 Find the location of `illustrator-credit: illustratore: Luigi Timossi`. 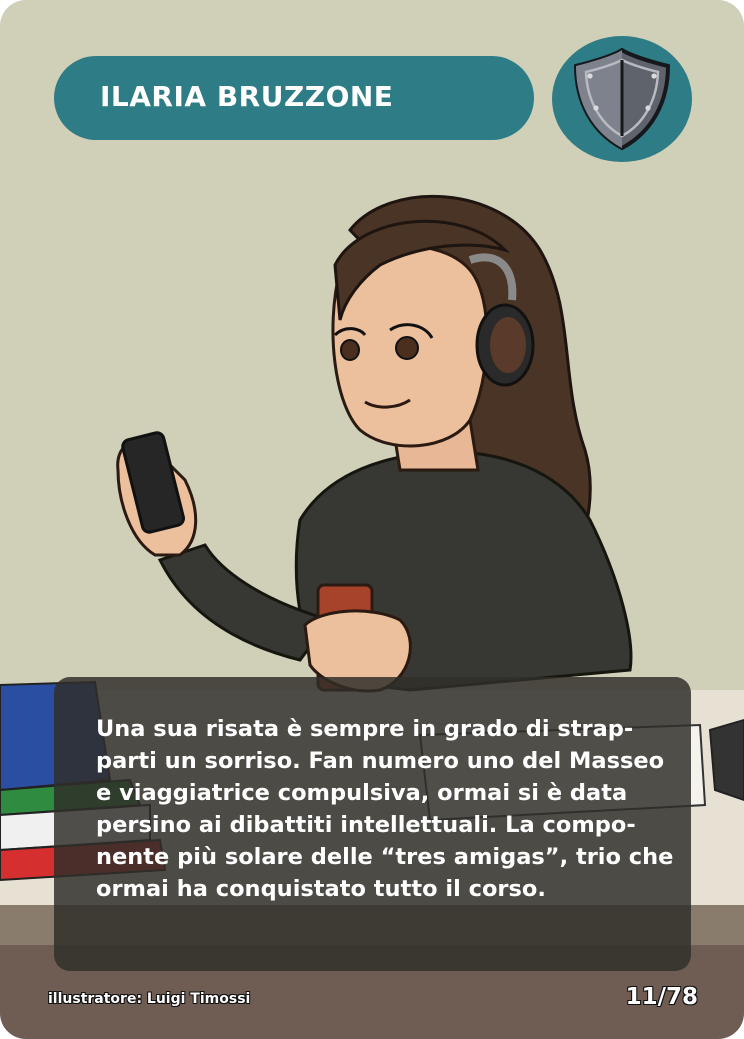

illustrator-credit: illustratore: Luigi Timossi is located at coordinates (149, 999).